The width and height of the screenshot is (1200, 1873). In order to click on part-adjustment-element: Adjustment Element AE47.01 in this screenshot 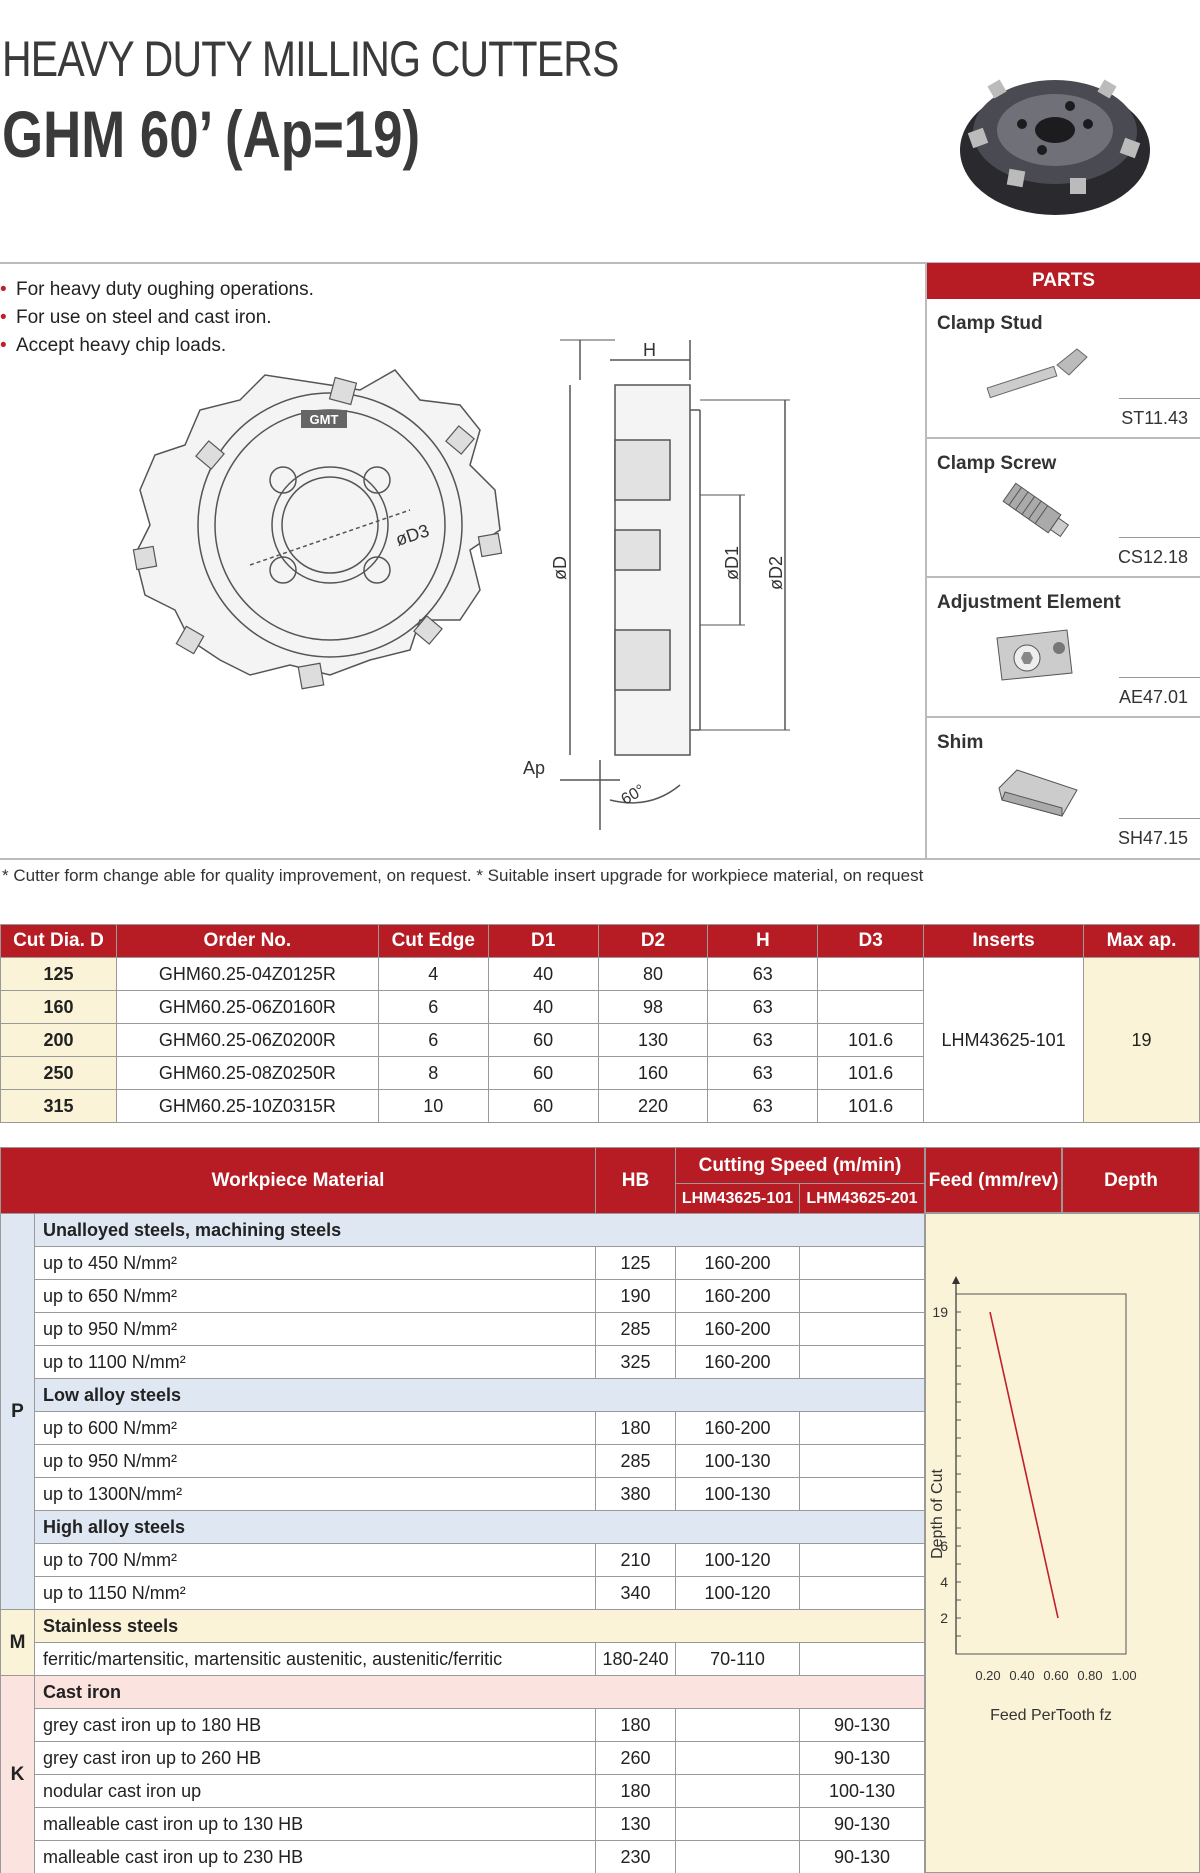, I will do `click(1063, 648)`.